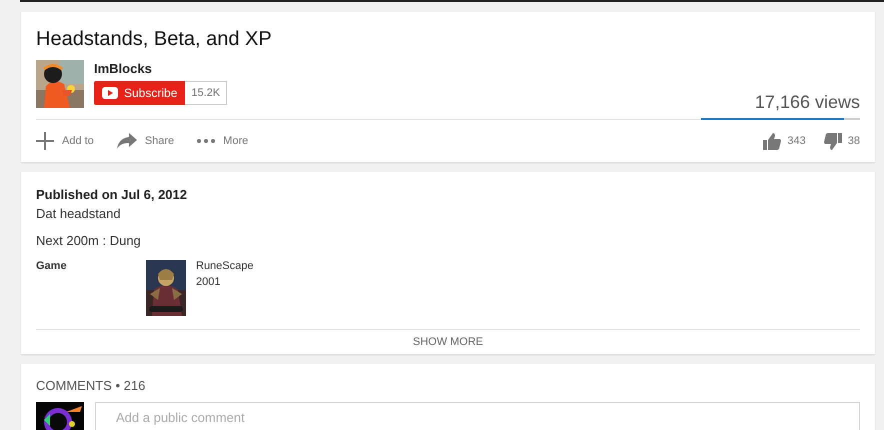 The width and height of the screenshot is (884, 430). What do you see at coordinates (784, 141) in the screenshot?
I see `like-button: 343` at bounding box center [784, 141].